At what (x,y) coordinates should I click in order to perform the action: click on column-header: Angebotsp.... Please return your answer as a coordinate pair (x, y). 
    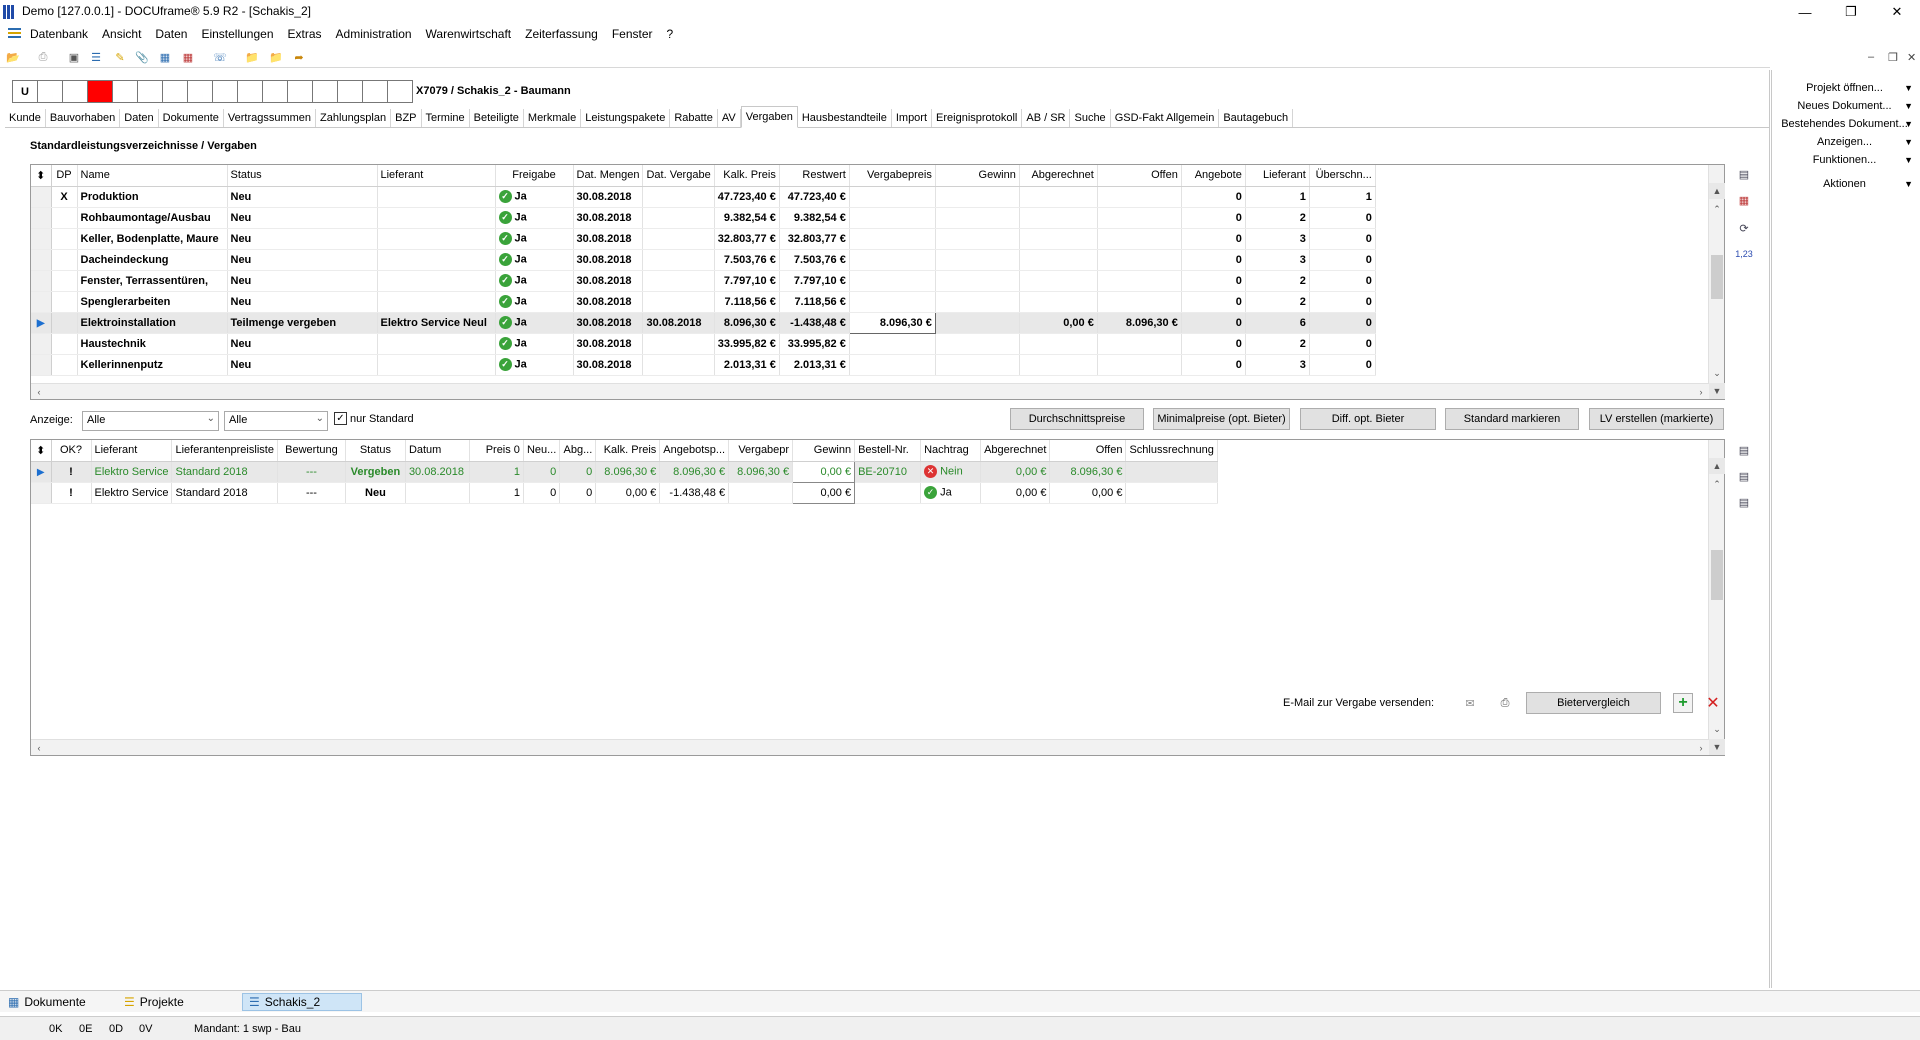
    Looking at the image, I should click on (694, 451).